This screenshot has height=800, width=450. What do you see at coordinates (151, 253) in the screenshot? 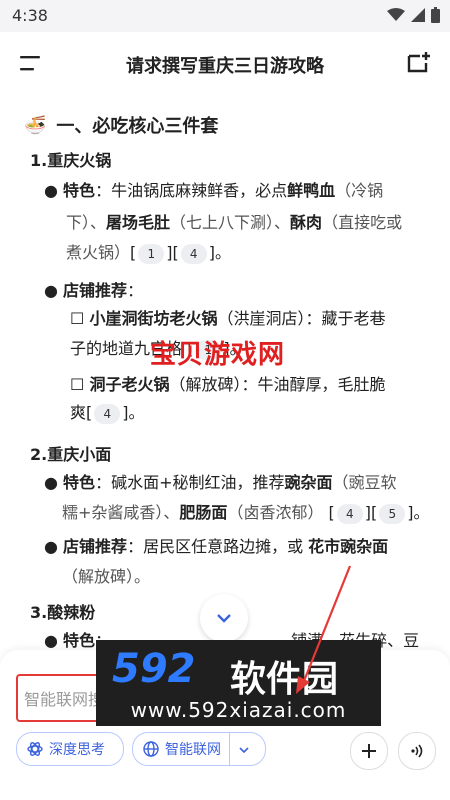
I see `citation-badge: 1` at bounding box center [151, 253].